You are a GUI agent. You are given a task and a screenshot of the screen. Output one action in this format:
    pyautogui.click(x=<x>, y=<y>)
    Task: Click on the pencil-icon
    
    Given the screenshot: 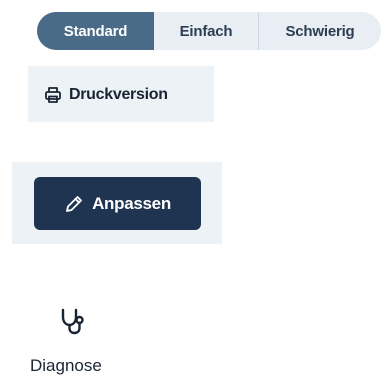 What is the action you would take?
    pyautogui.click(x=74, y=204)
    